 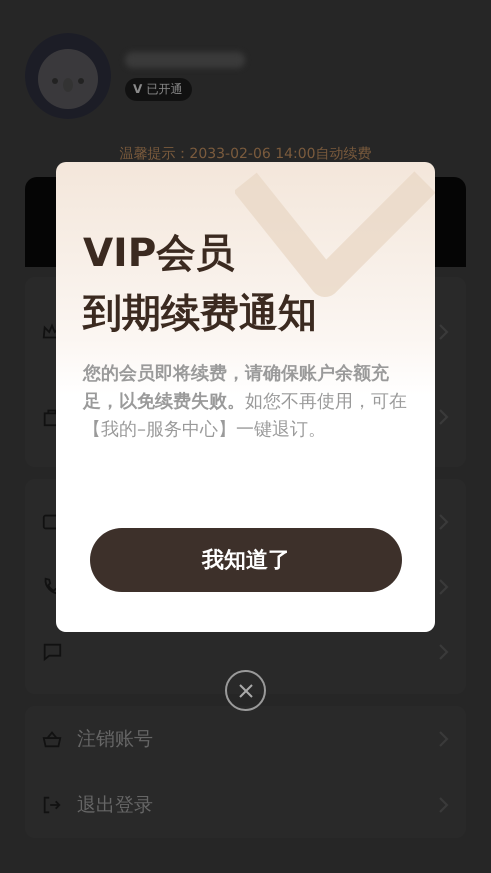 What do you see at coordinates (159, 254) in the screenshot?
I see `dialog-title: VIP会员` at bounding box center [159, 254].